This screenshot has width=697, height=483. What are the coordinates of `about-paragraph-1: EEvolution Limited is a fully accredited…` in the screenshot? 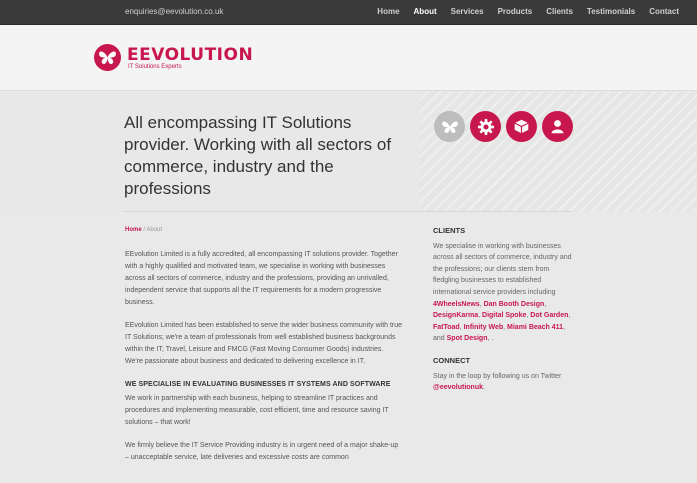 It's located at (261, 278).